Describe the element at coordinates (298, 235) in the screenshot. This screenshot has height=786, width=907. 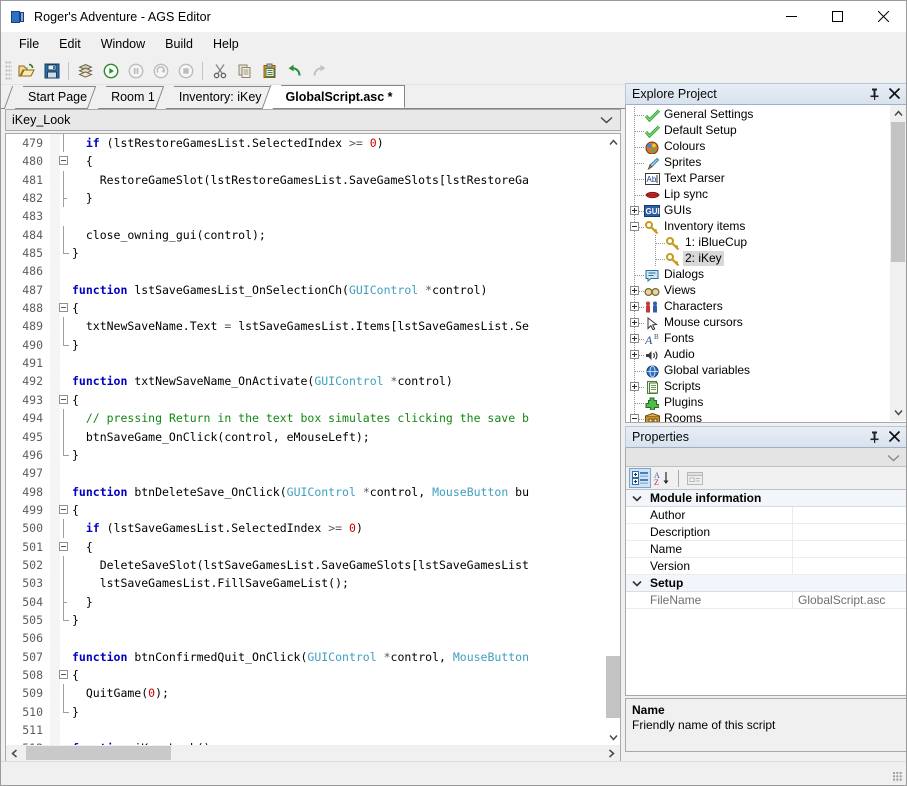
I see `code-text: close_owning_gui(control);` at that location.